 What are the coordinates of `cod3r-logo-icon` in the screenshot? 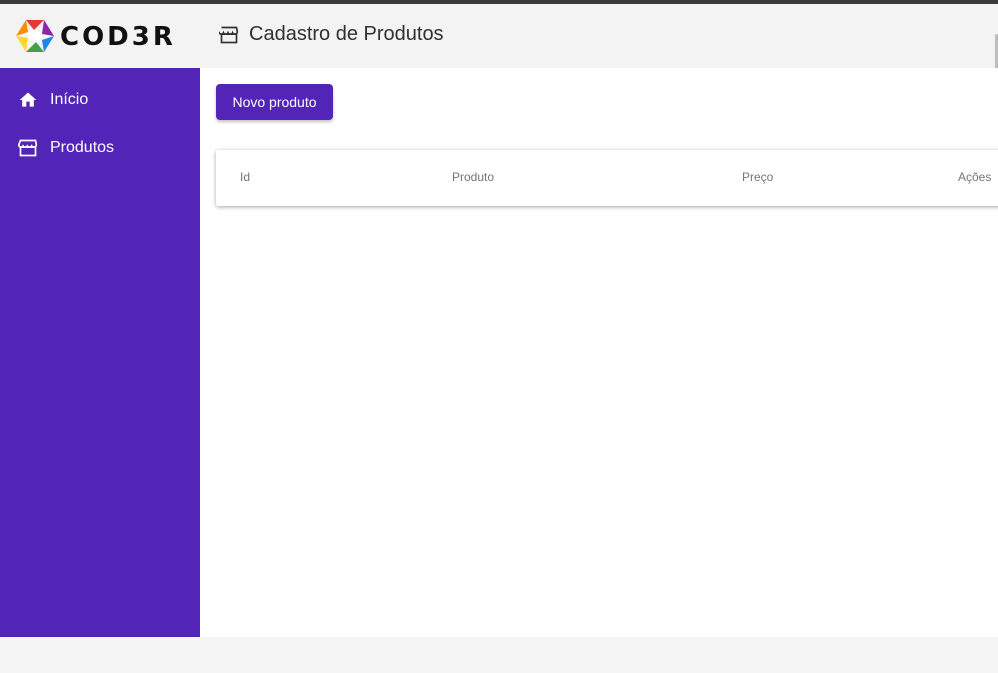 It's located at (35, 36).